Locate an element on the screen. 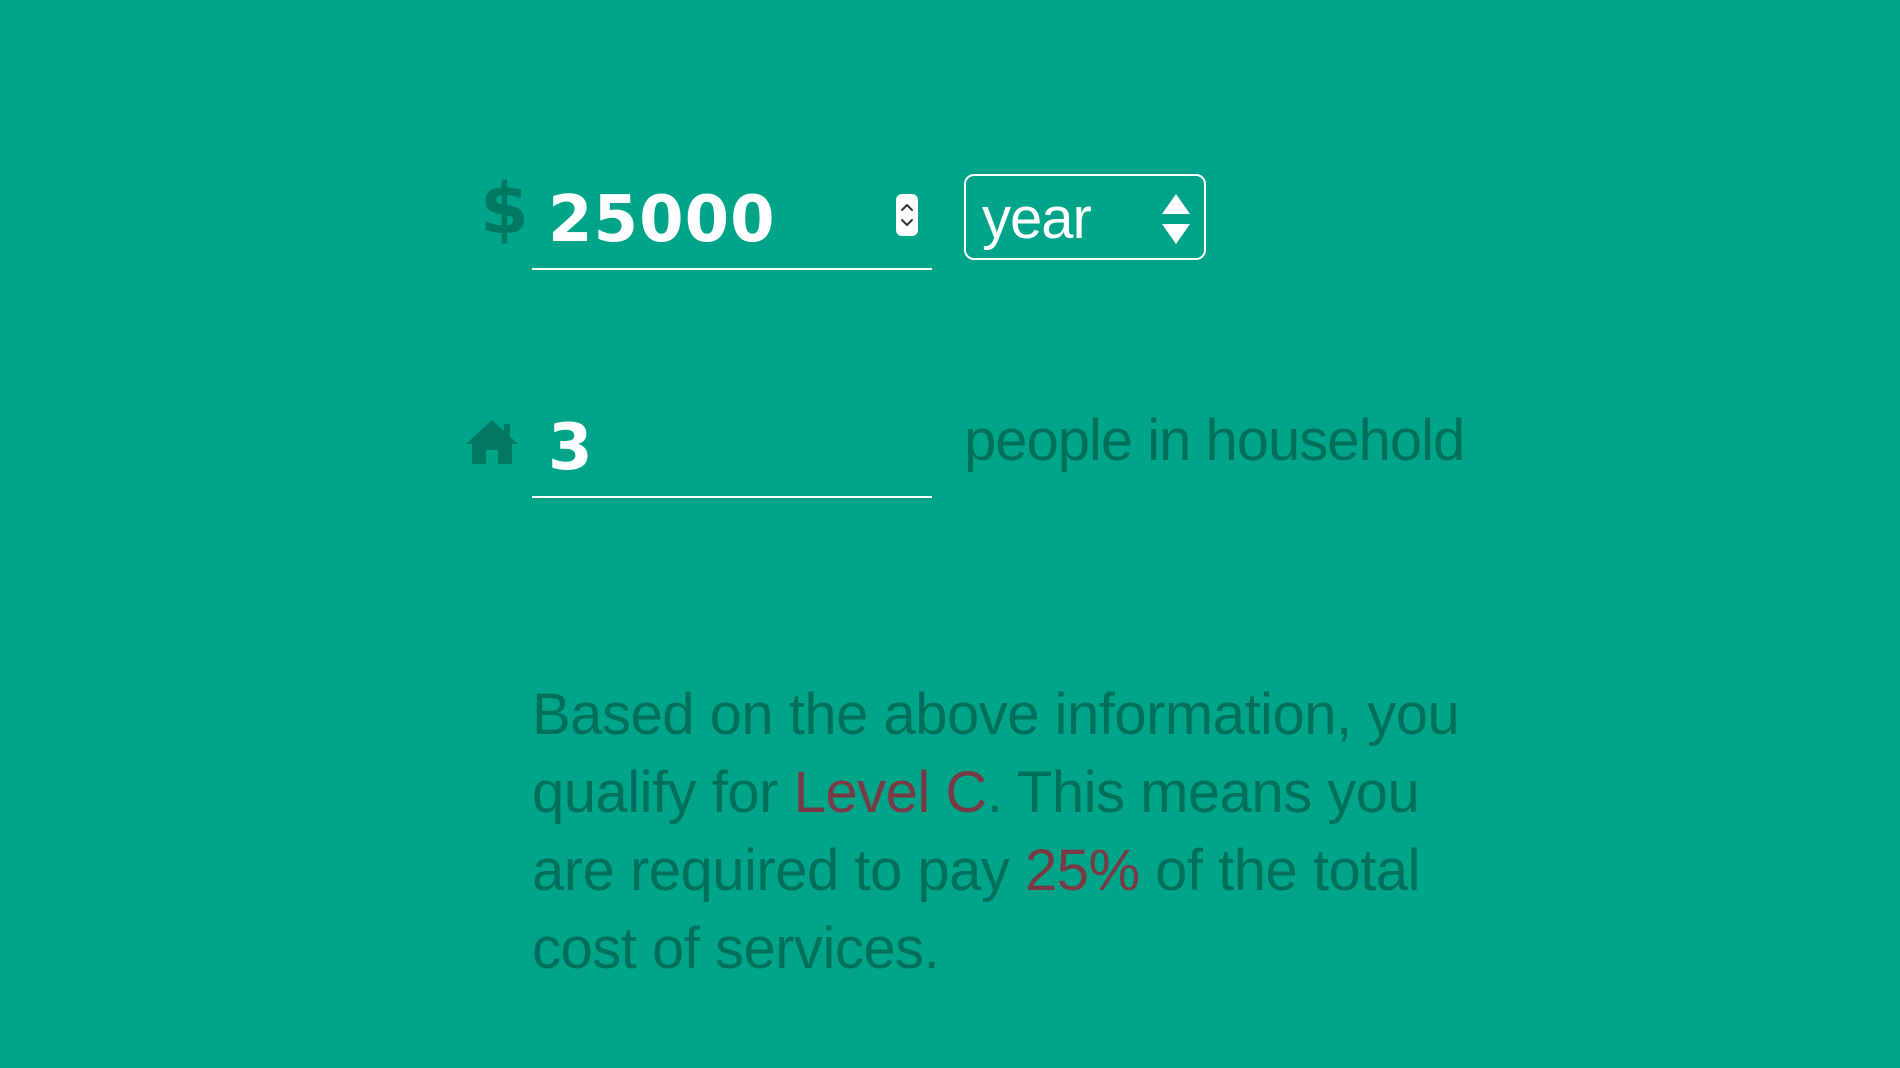 Image resolution: width=1900 pixels, height=1068 pixels. income-field: 25000 is located at coordinates (732, 221).